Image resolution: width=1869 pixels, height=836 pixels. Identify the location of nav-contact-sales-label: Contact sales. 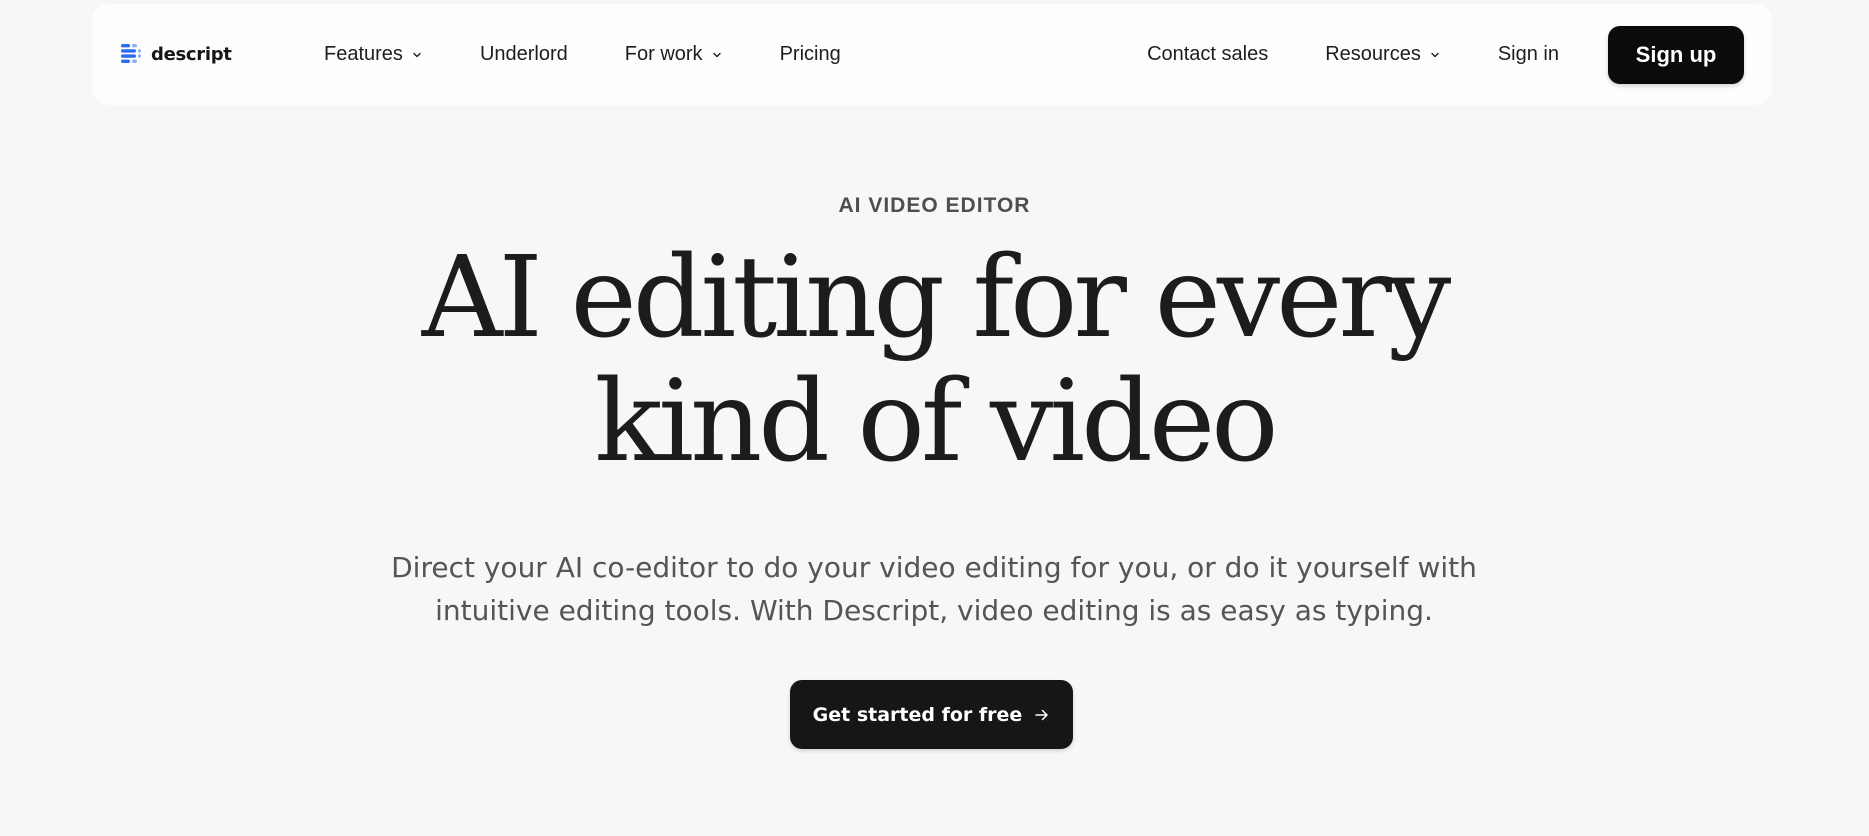
(1208, 54).